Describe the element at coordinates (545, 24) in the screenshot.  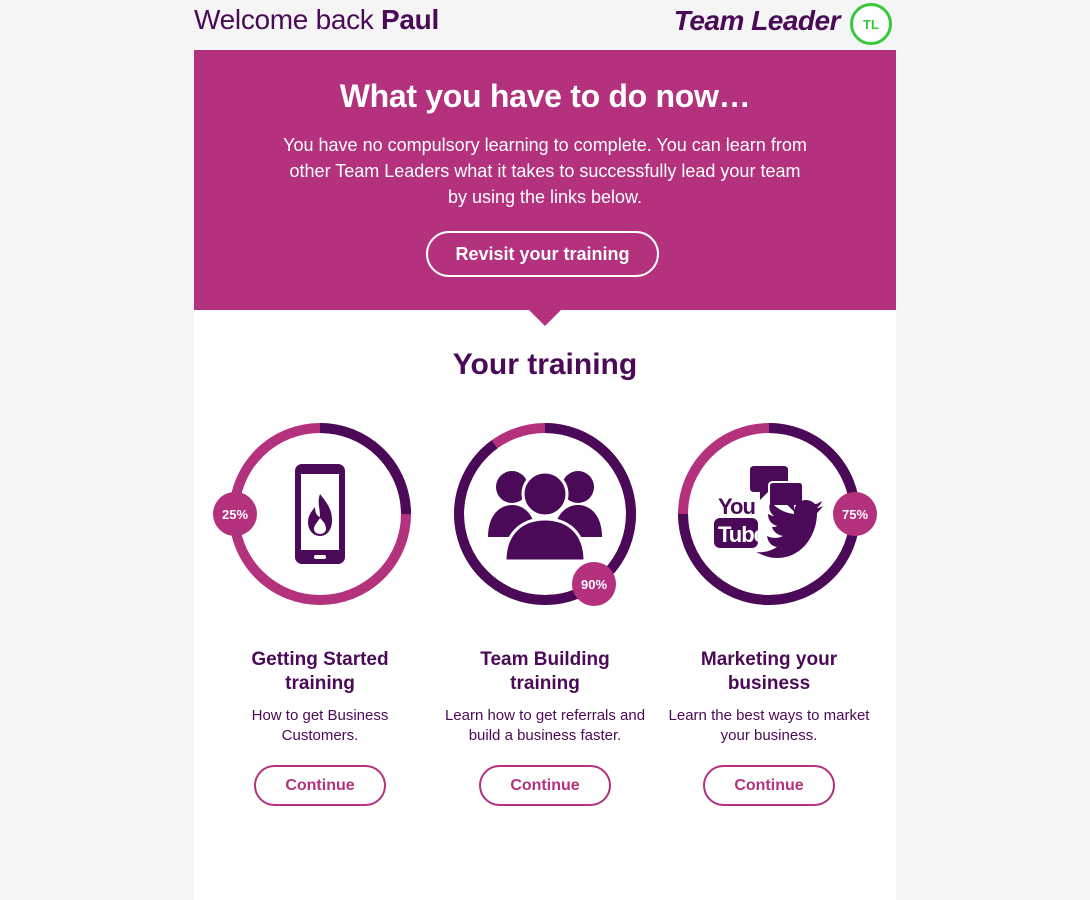
I see `page-header: Welcome back Paul Team Leader TL` at that location.